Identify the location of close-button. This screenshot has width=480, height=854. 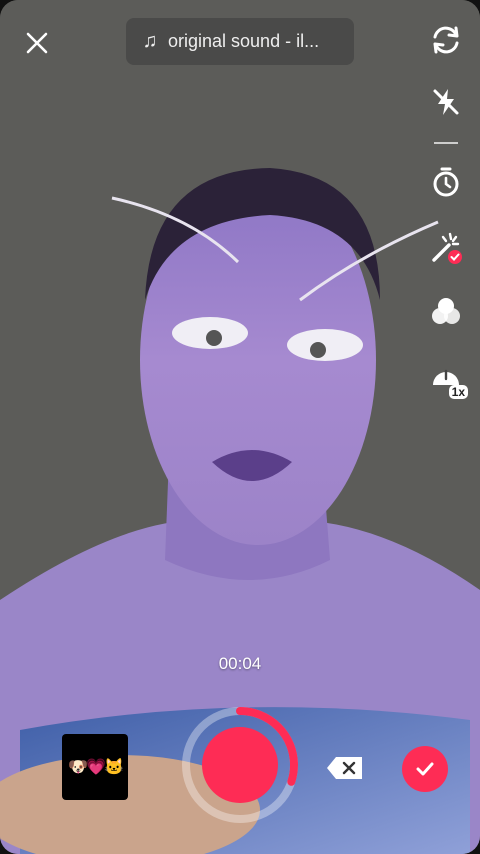
(37, 43).